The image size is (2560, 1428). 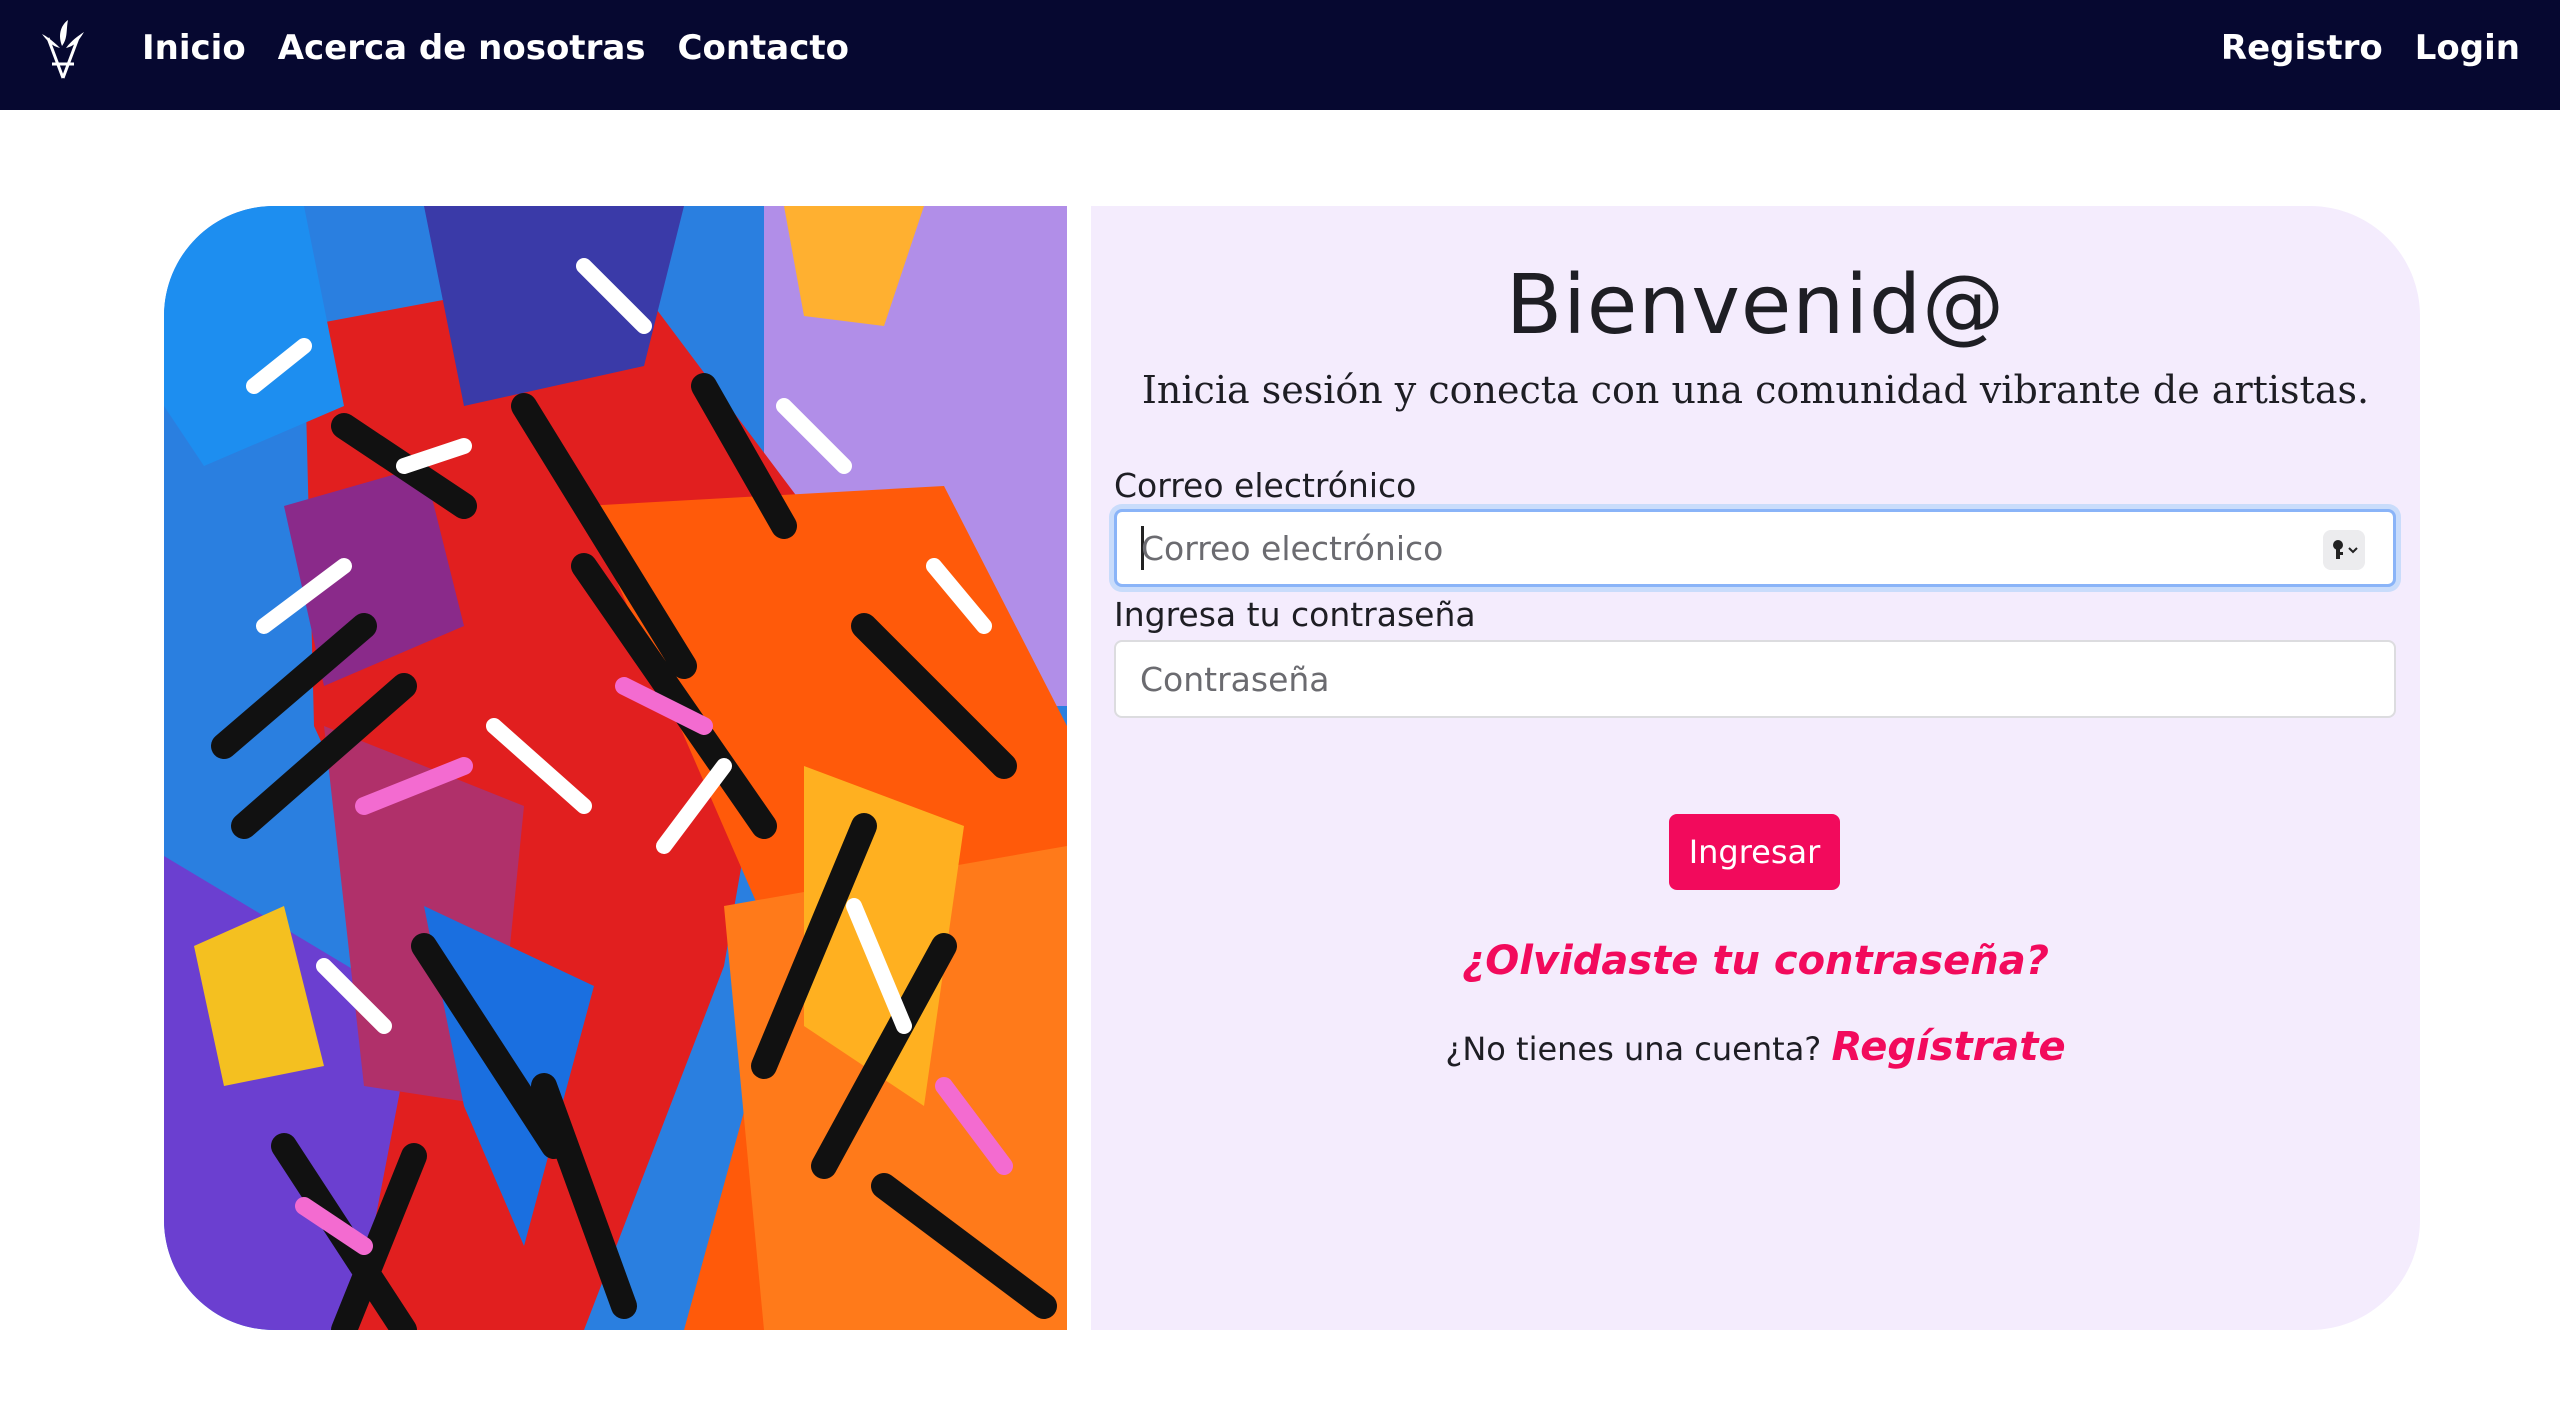 I want to click on key-autofill-icon, so click(x=2344, y=550).